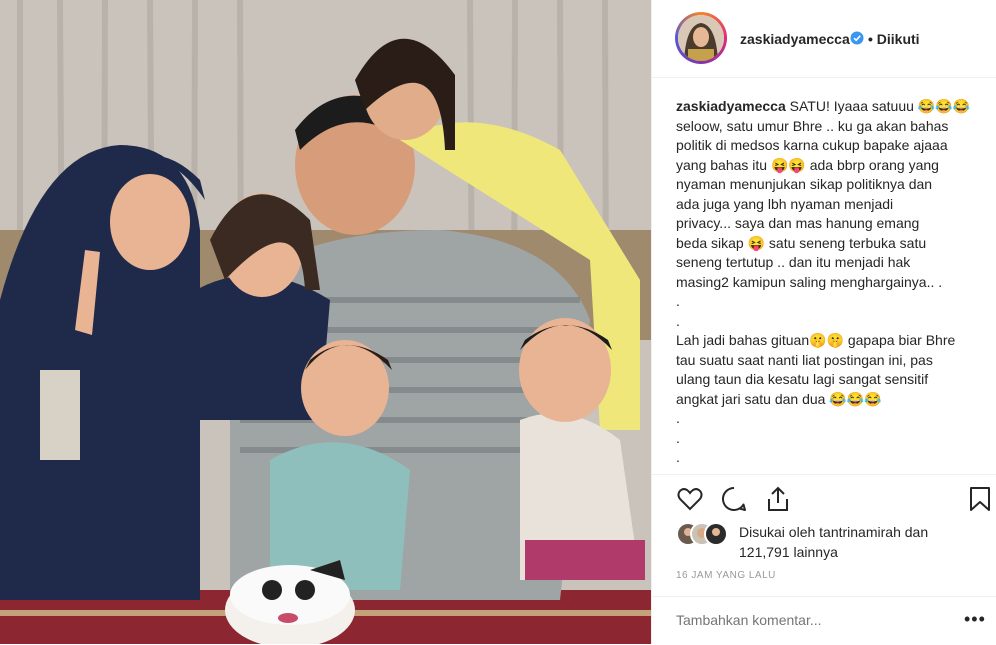  I want to click on more-options-icon: •••, so click(975, 619).